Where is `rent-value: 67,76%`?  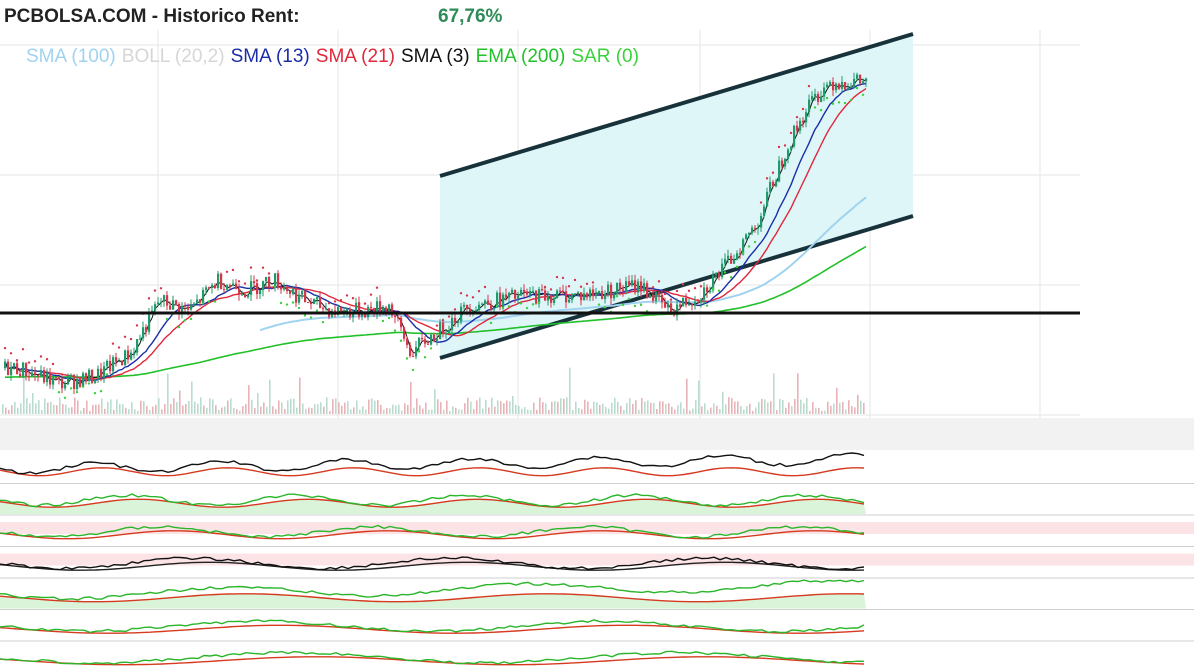
rent-value: 67,76% is located at coordinates (470, 16).